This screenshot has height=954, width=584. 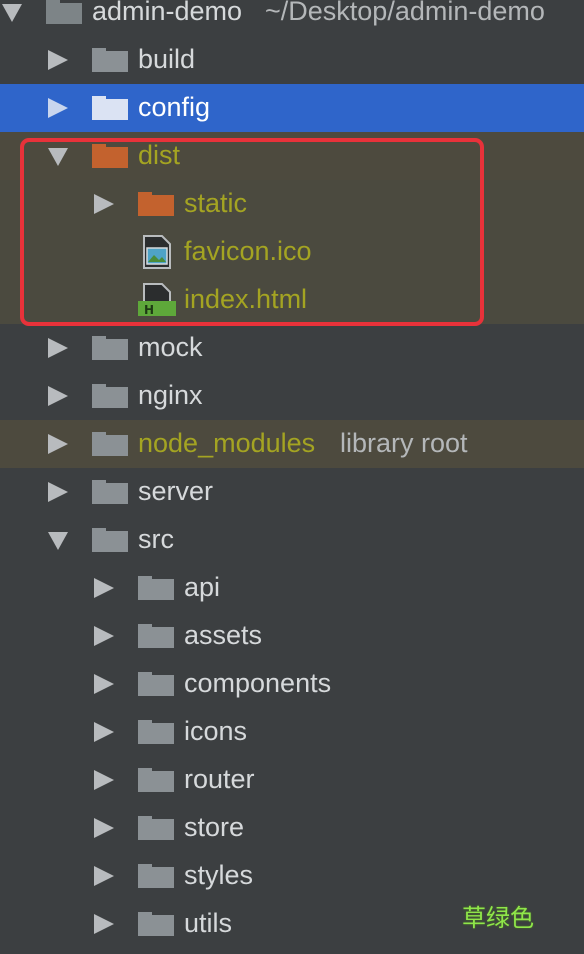 I want to click on tree-row-src: src, so click(x=292, y=540).